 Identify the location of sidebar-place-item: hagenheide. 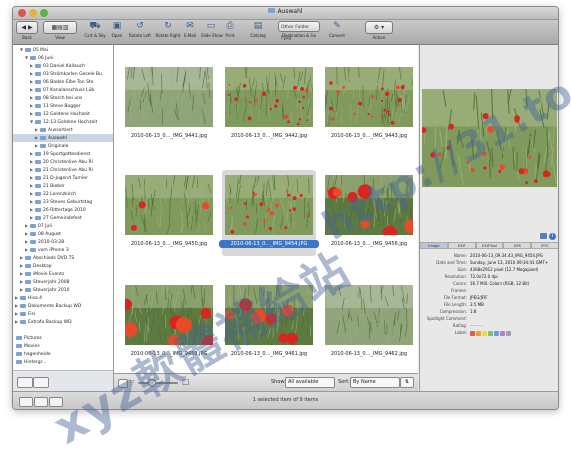
(32, 355).